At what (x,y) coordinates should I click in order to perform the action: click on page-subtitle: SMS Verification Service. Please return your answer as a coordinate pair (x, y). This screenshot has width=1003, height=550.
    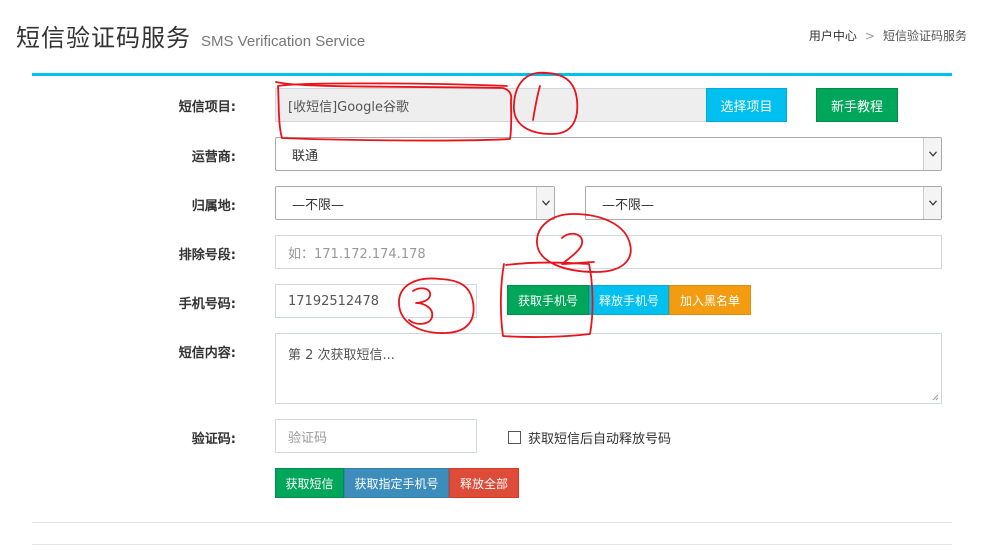
    Looking at the image, I should click on (283, 41).